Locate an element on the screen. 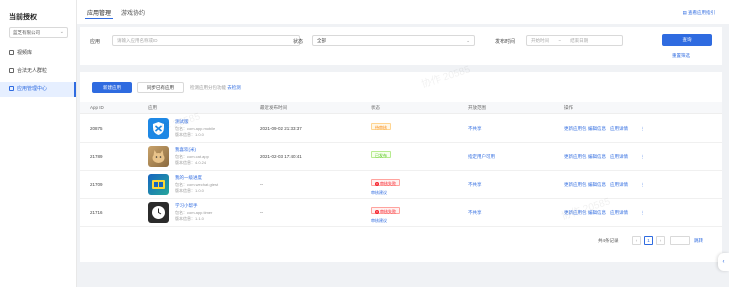 The width and height of the screenshot is (729, 287). package-check-hint: 检测应用分包功能 去检测 is located at coordinates (215, 87).